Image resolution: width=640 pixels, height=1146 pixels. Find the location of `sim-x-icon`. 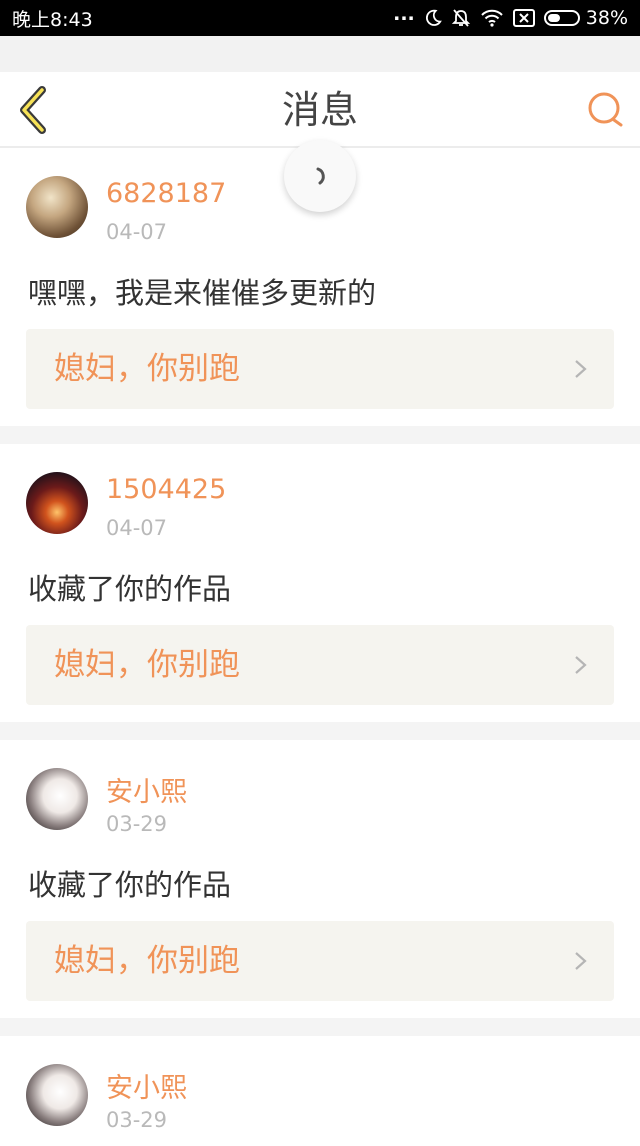

sim-x-icon is located at coordinates (523, 18).